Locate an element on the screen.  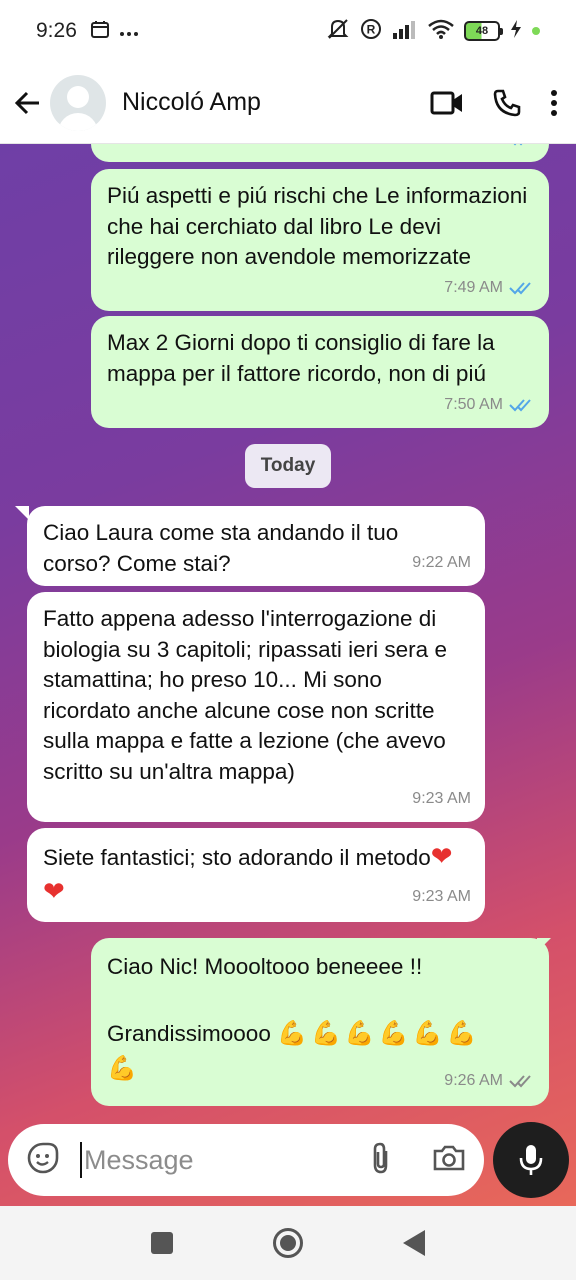
text-cursor is located at coordinates (81, 1160).